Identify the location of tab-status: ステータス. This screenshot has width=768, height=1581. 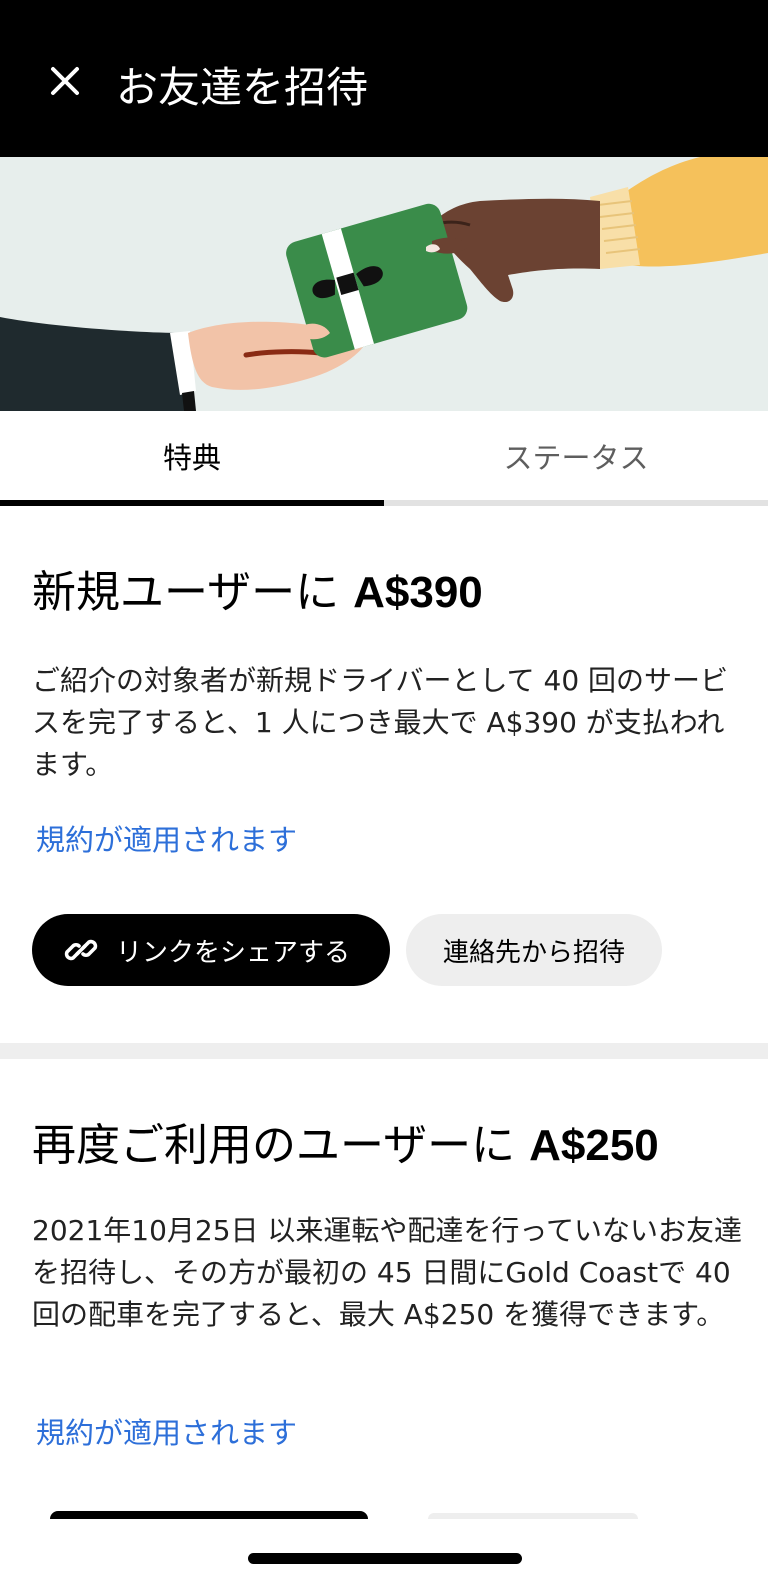
(576, 455).